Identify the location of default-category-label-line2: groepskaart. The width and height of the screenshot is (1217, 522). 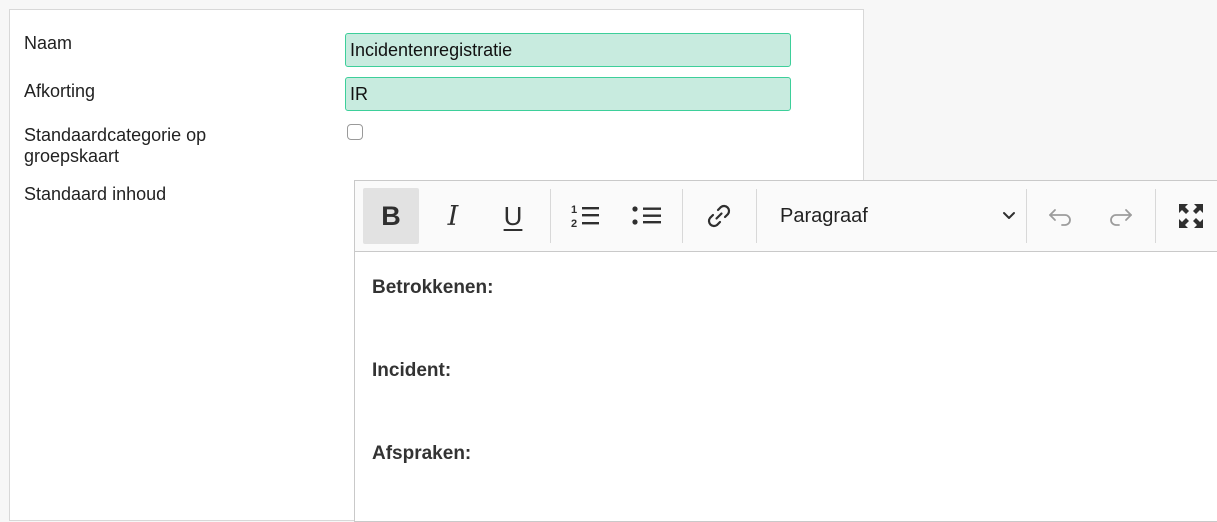
(72, 156).